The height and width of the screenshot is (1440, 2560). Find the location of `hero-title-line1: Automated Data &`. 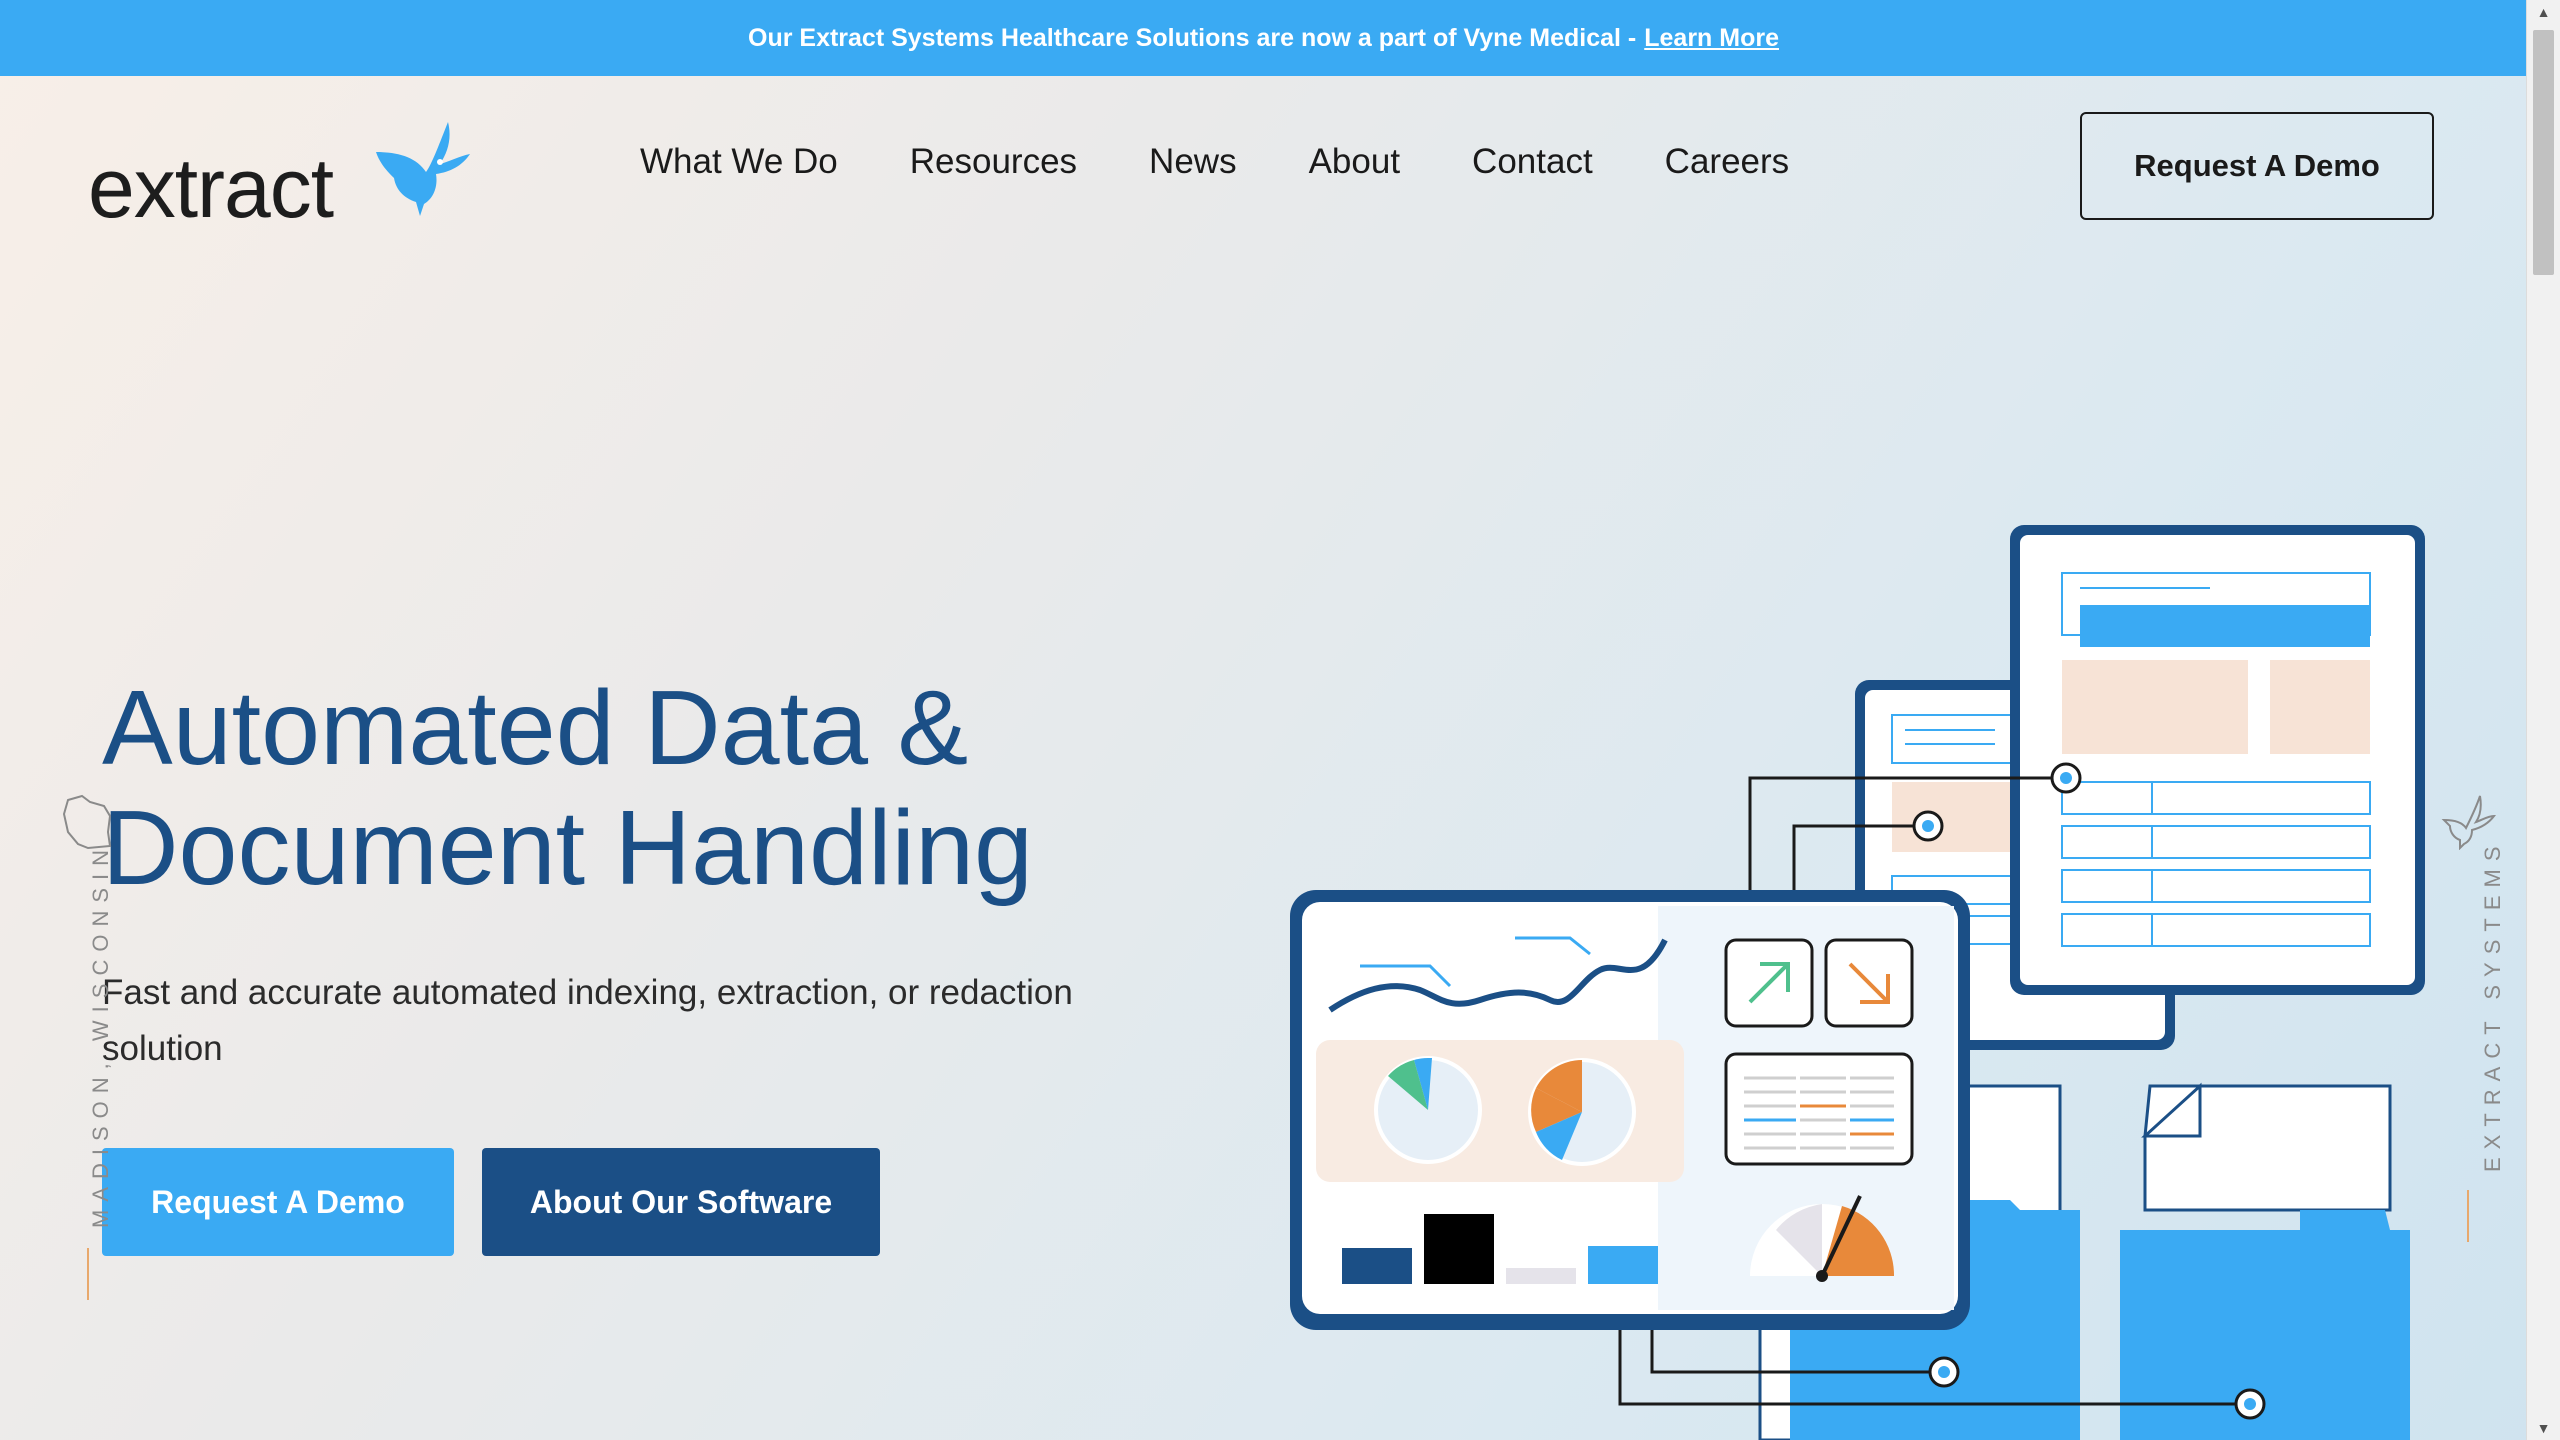

hero-title-line1: Automated Data & is located at coordinates (535, 728).